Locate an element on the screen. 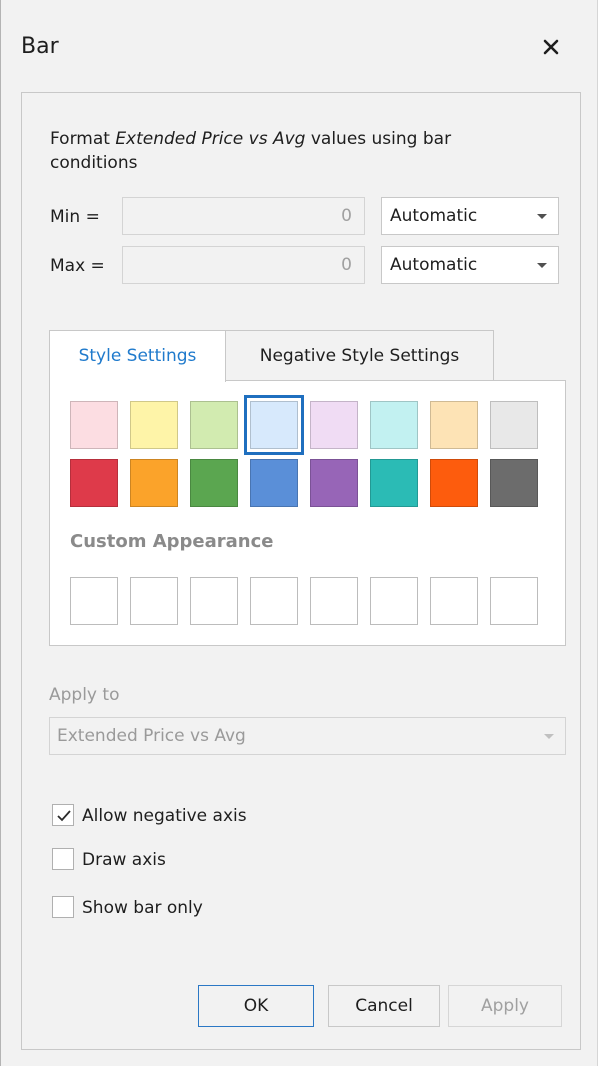 The image size is (598, 1066). custom-appearance-label: Custom Appearance is located at coordinates (172, 541).